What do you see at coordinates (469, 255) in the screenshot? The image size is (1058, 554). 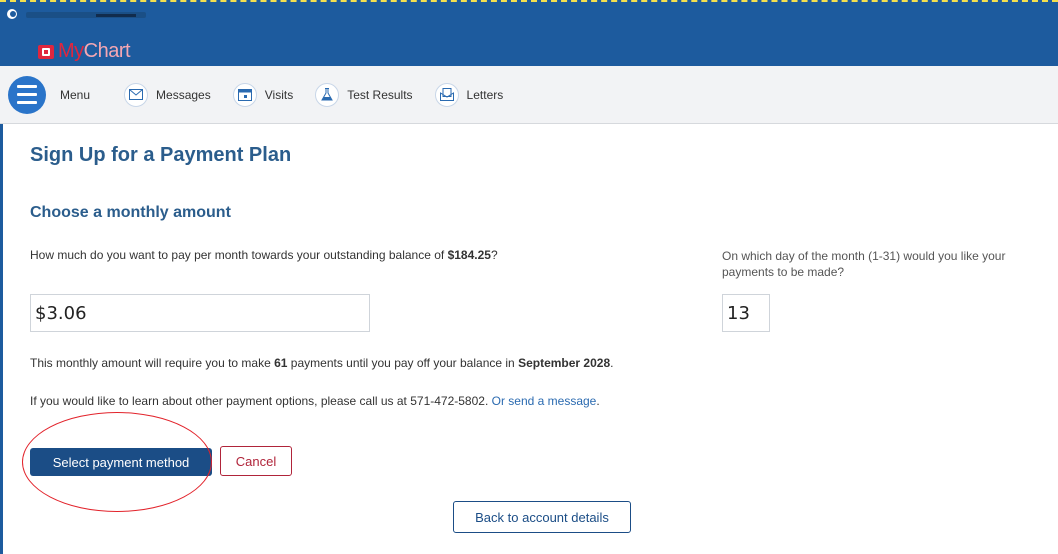 I see `outstanding-balance: $184.25` at bounding box center [469, 255].